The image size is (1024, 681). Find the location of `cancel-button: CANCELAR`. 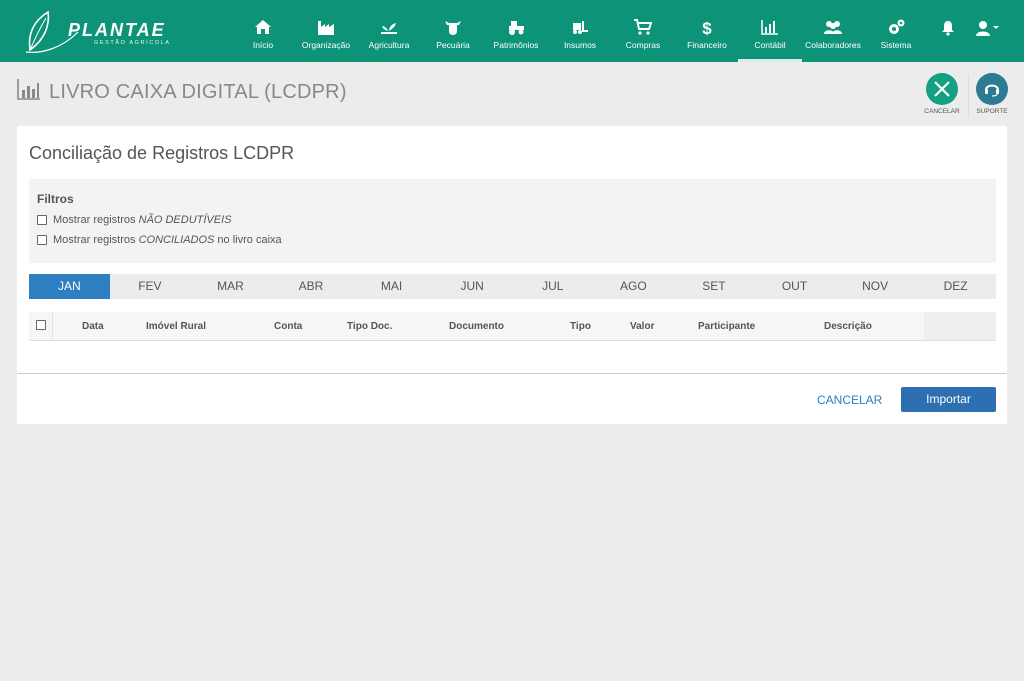

cancel-button: CANCELAR is located at coordinates (849, 400).